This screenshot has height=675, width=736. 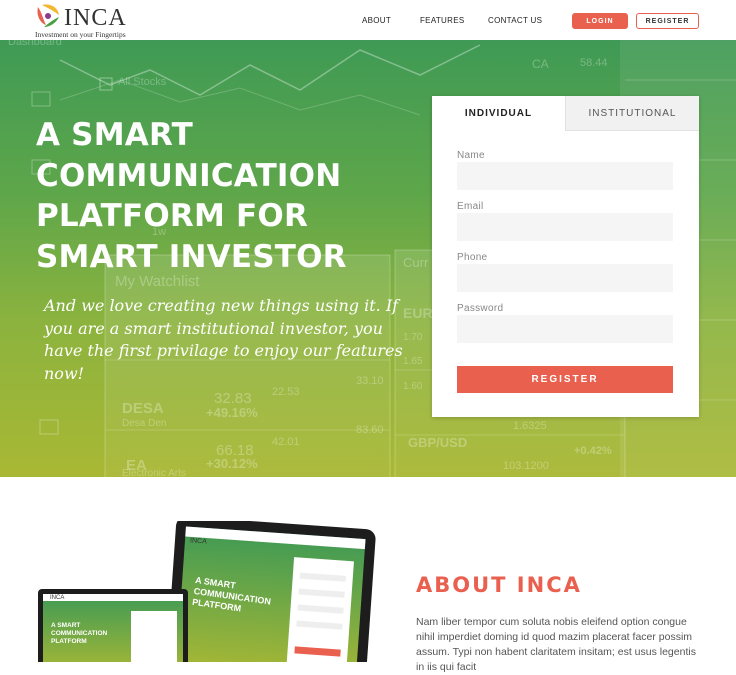 I want to click on password-label: Password, so click(x=480, y=308).